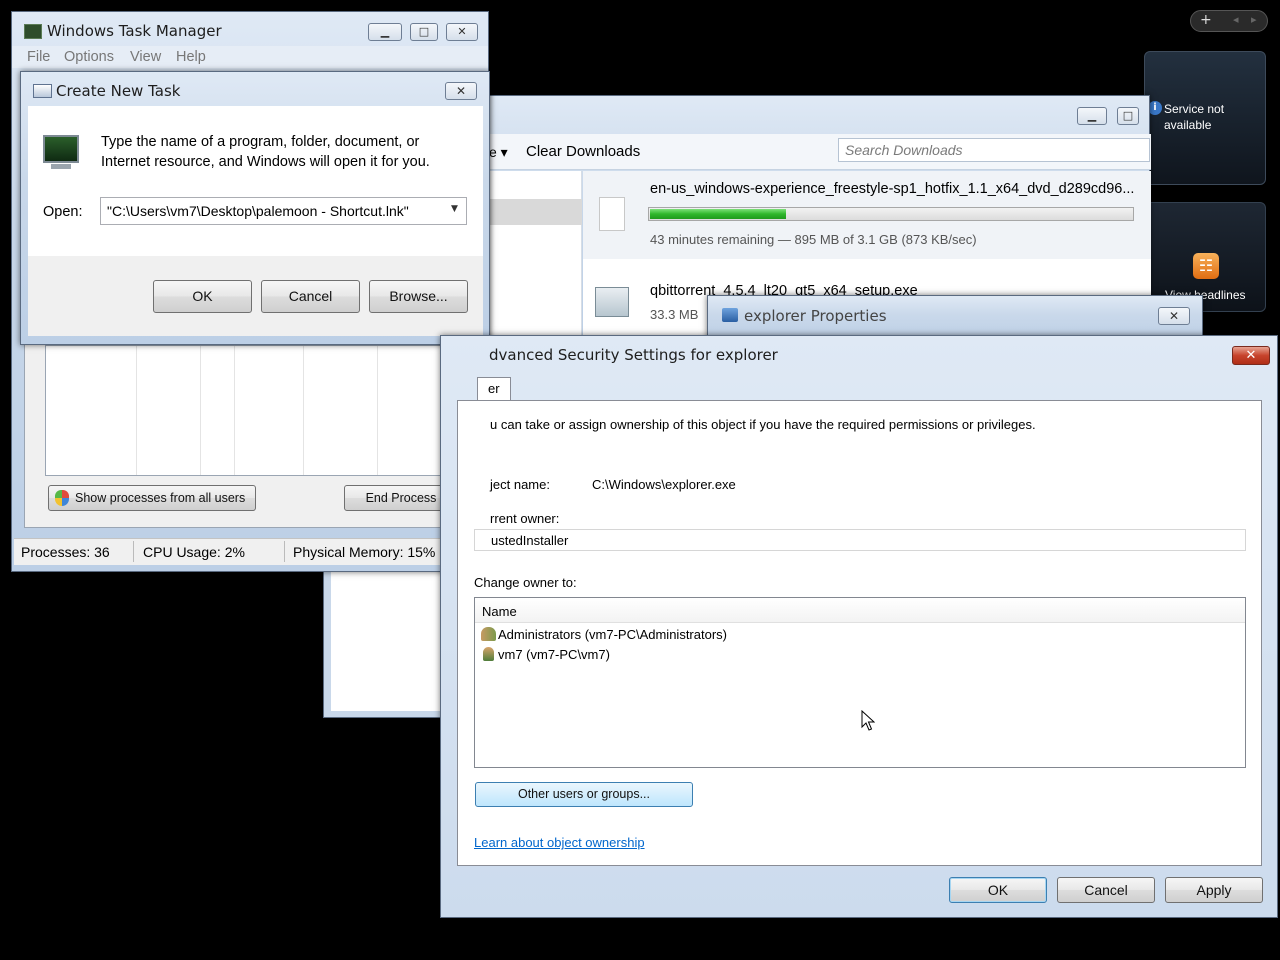 Image resolution: width=1280 pixels, height=960 pixels. What do you see at coordinates (535, 256) in the screenshot?
I see `downloads-sidebar` at bounding box center [535, 256].